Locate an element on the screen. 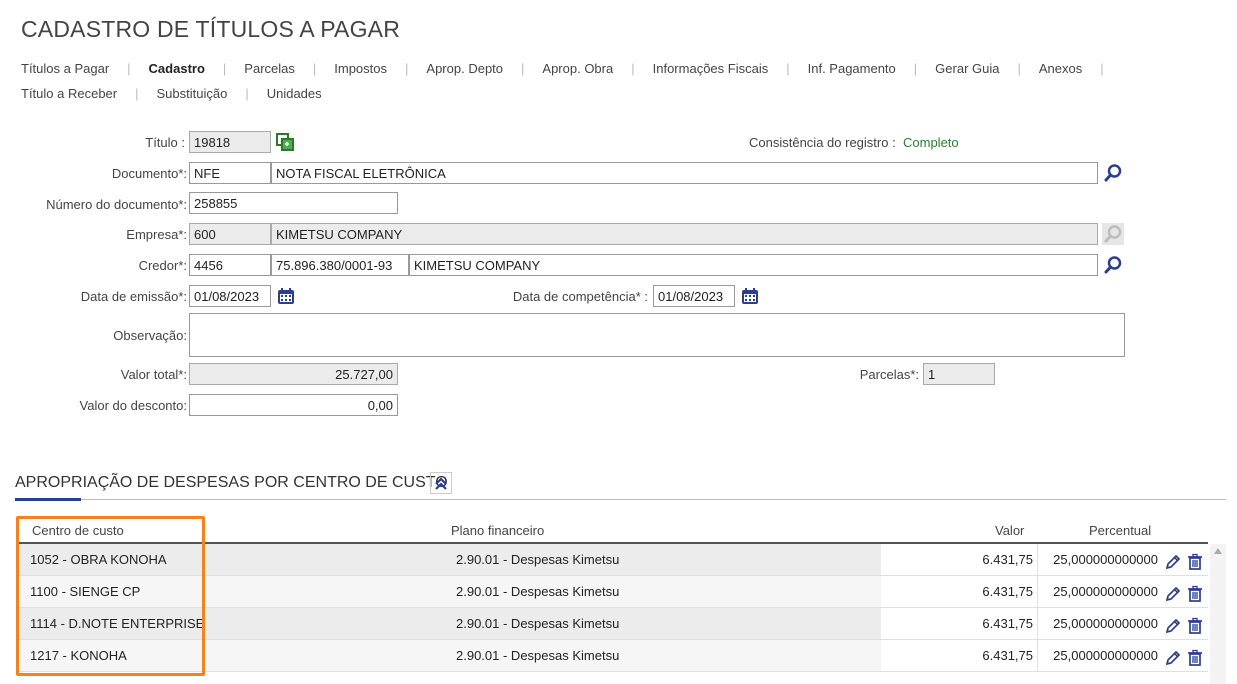 The width and height of the screenshot is (1237, 684). consistencia-label: Consistência do registro : is located at coordinates (822, 142).